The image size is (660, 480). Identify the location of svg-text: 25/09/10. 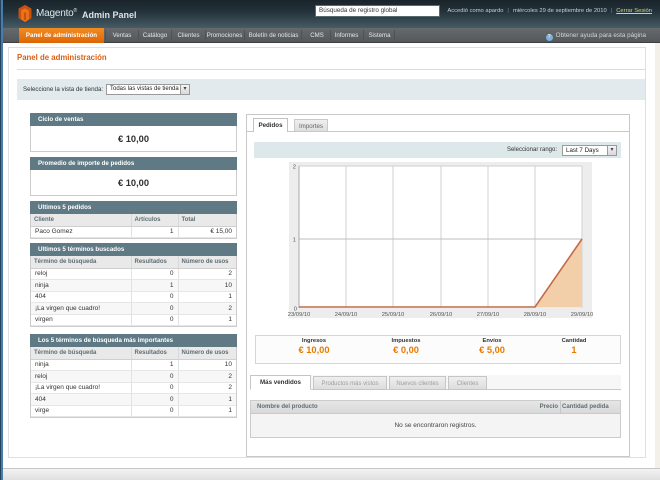
(393, 315).